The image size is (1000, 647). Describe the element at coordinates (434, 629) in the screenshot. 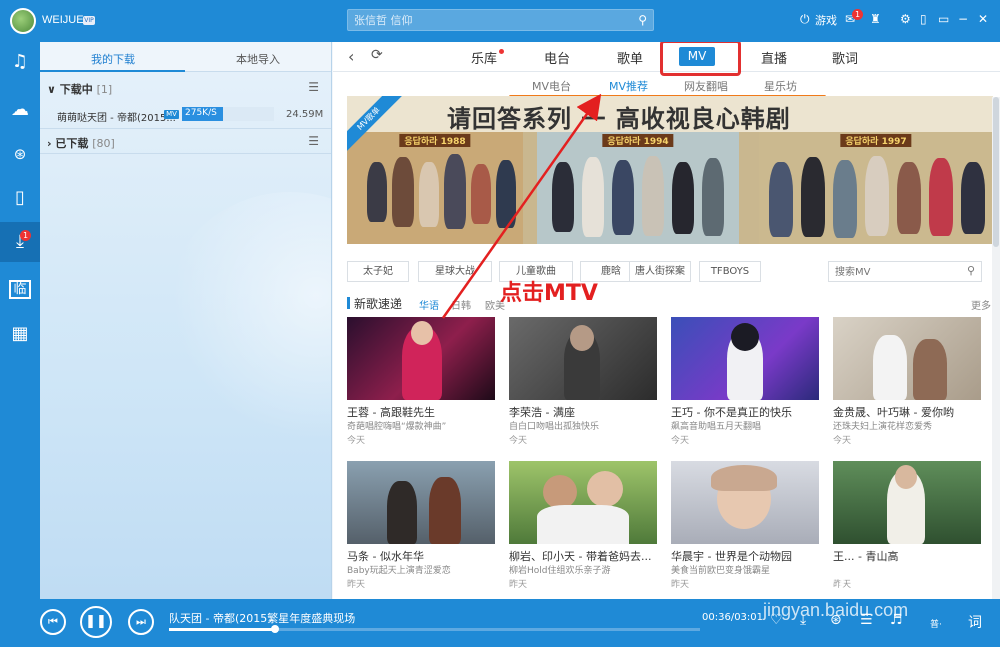

I see `progress-track` at that location.